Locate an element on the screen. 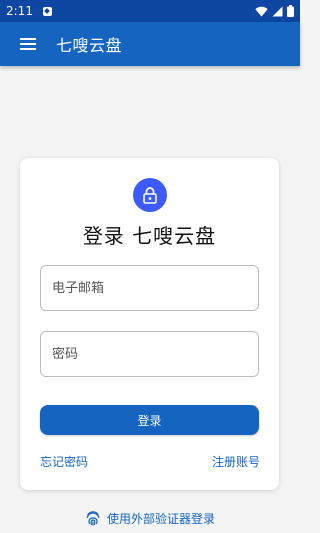 The image size is (320, 533). status-icons is located at coordinates (274, 11).